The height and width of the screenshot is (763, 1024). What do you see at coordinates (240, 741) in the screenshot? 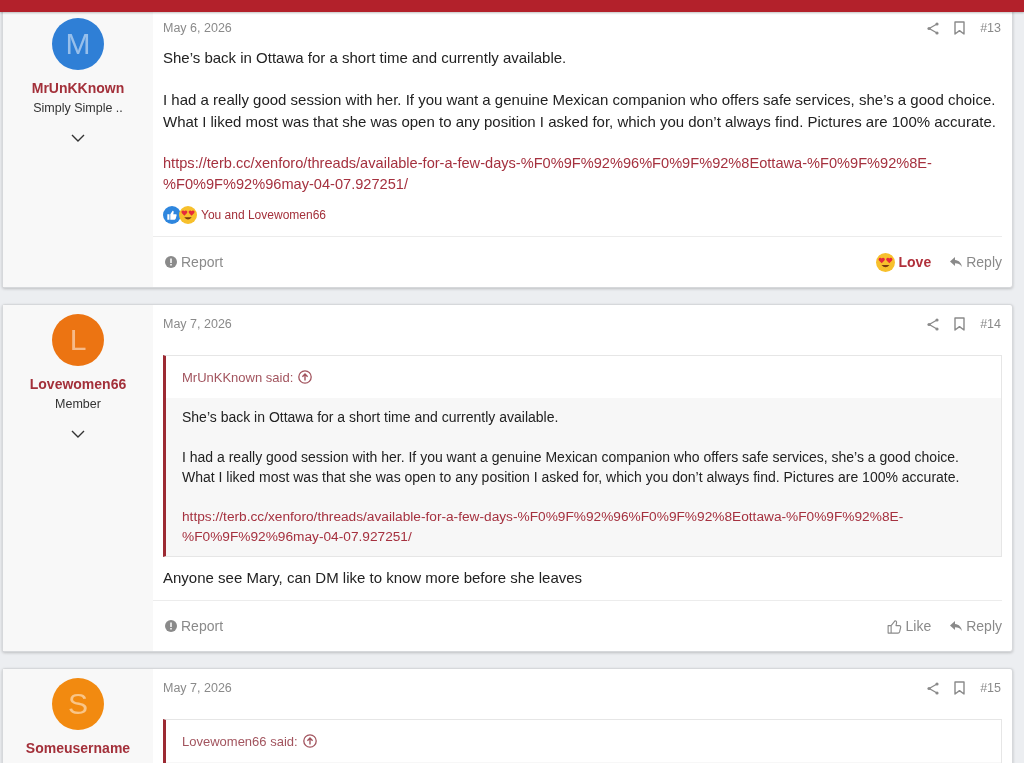
I see `quote-author-link: Lovewomen66 said:` at bounding box center [240, 741].